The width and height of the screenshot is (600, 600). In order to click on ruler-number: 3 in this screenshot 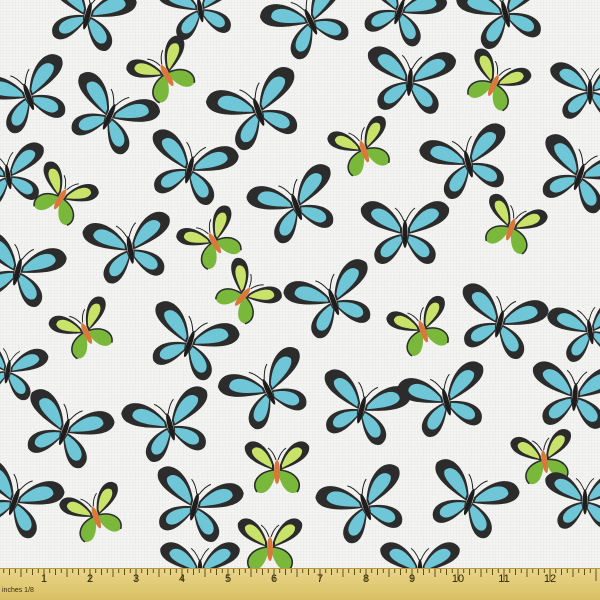, I will do `click(136, 579)`.